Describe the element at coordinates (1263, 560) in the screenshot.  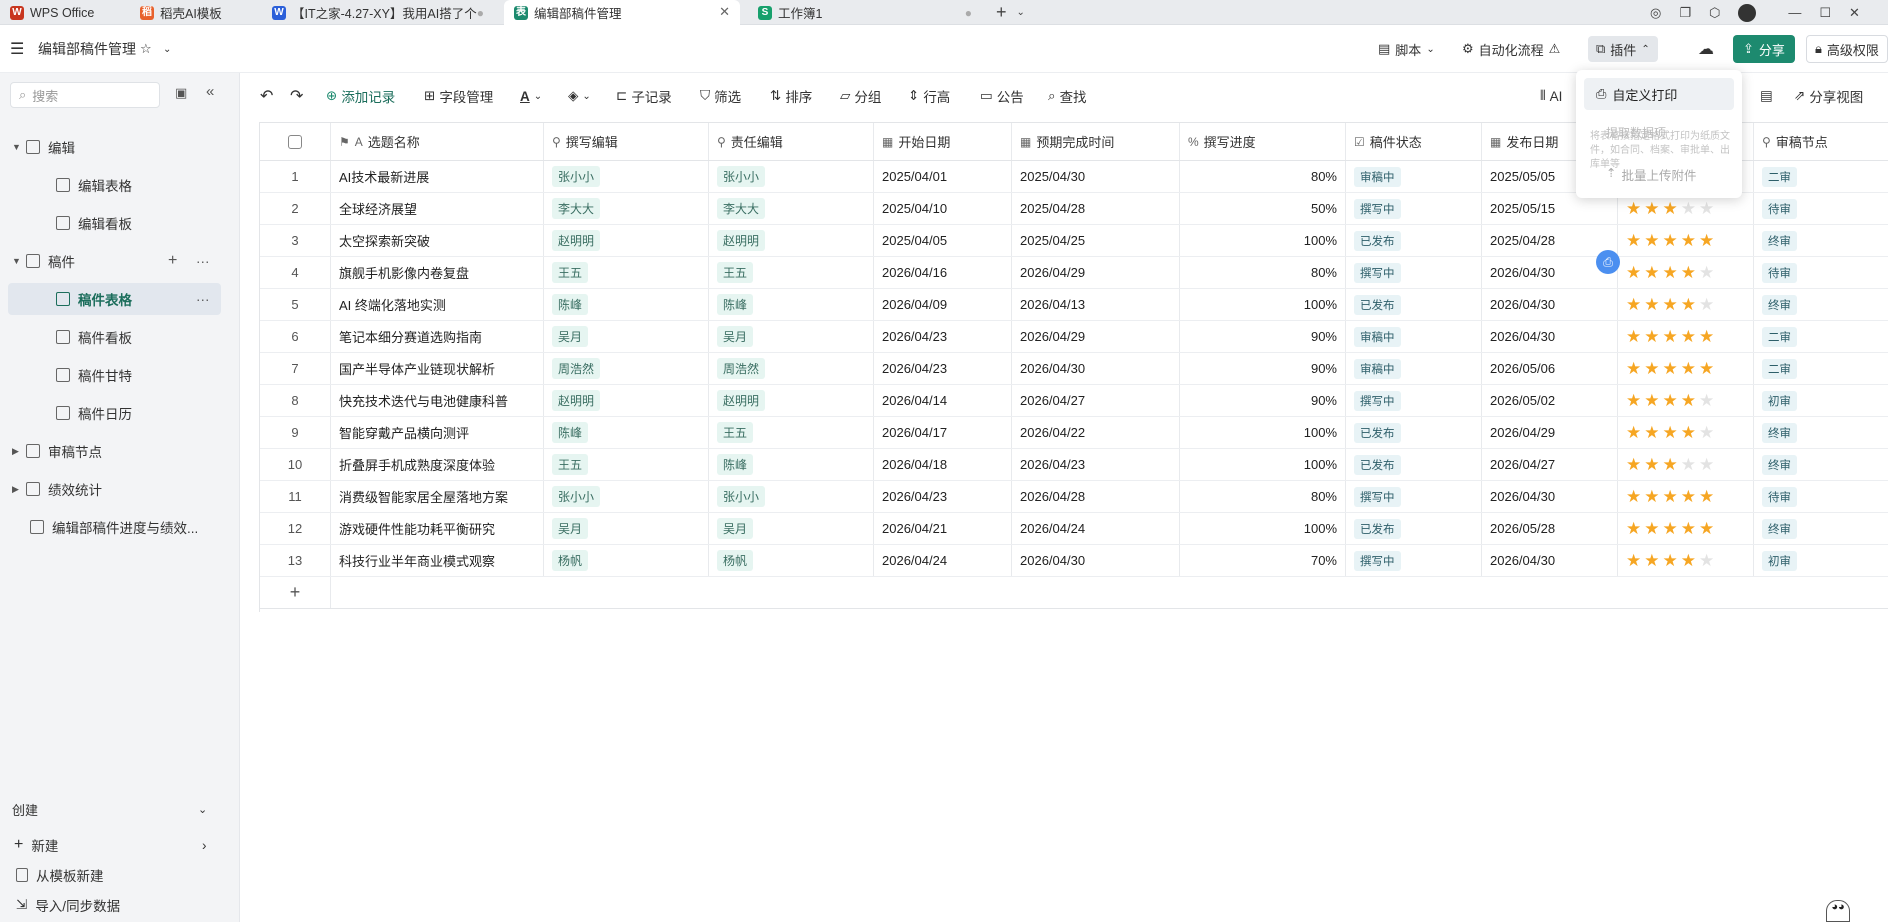
I see `progress-cell: 70%` at that location.